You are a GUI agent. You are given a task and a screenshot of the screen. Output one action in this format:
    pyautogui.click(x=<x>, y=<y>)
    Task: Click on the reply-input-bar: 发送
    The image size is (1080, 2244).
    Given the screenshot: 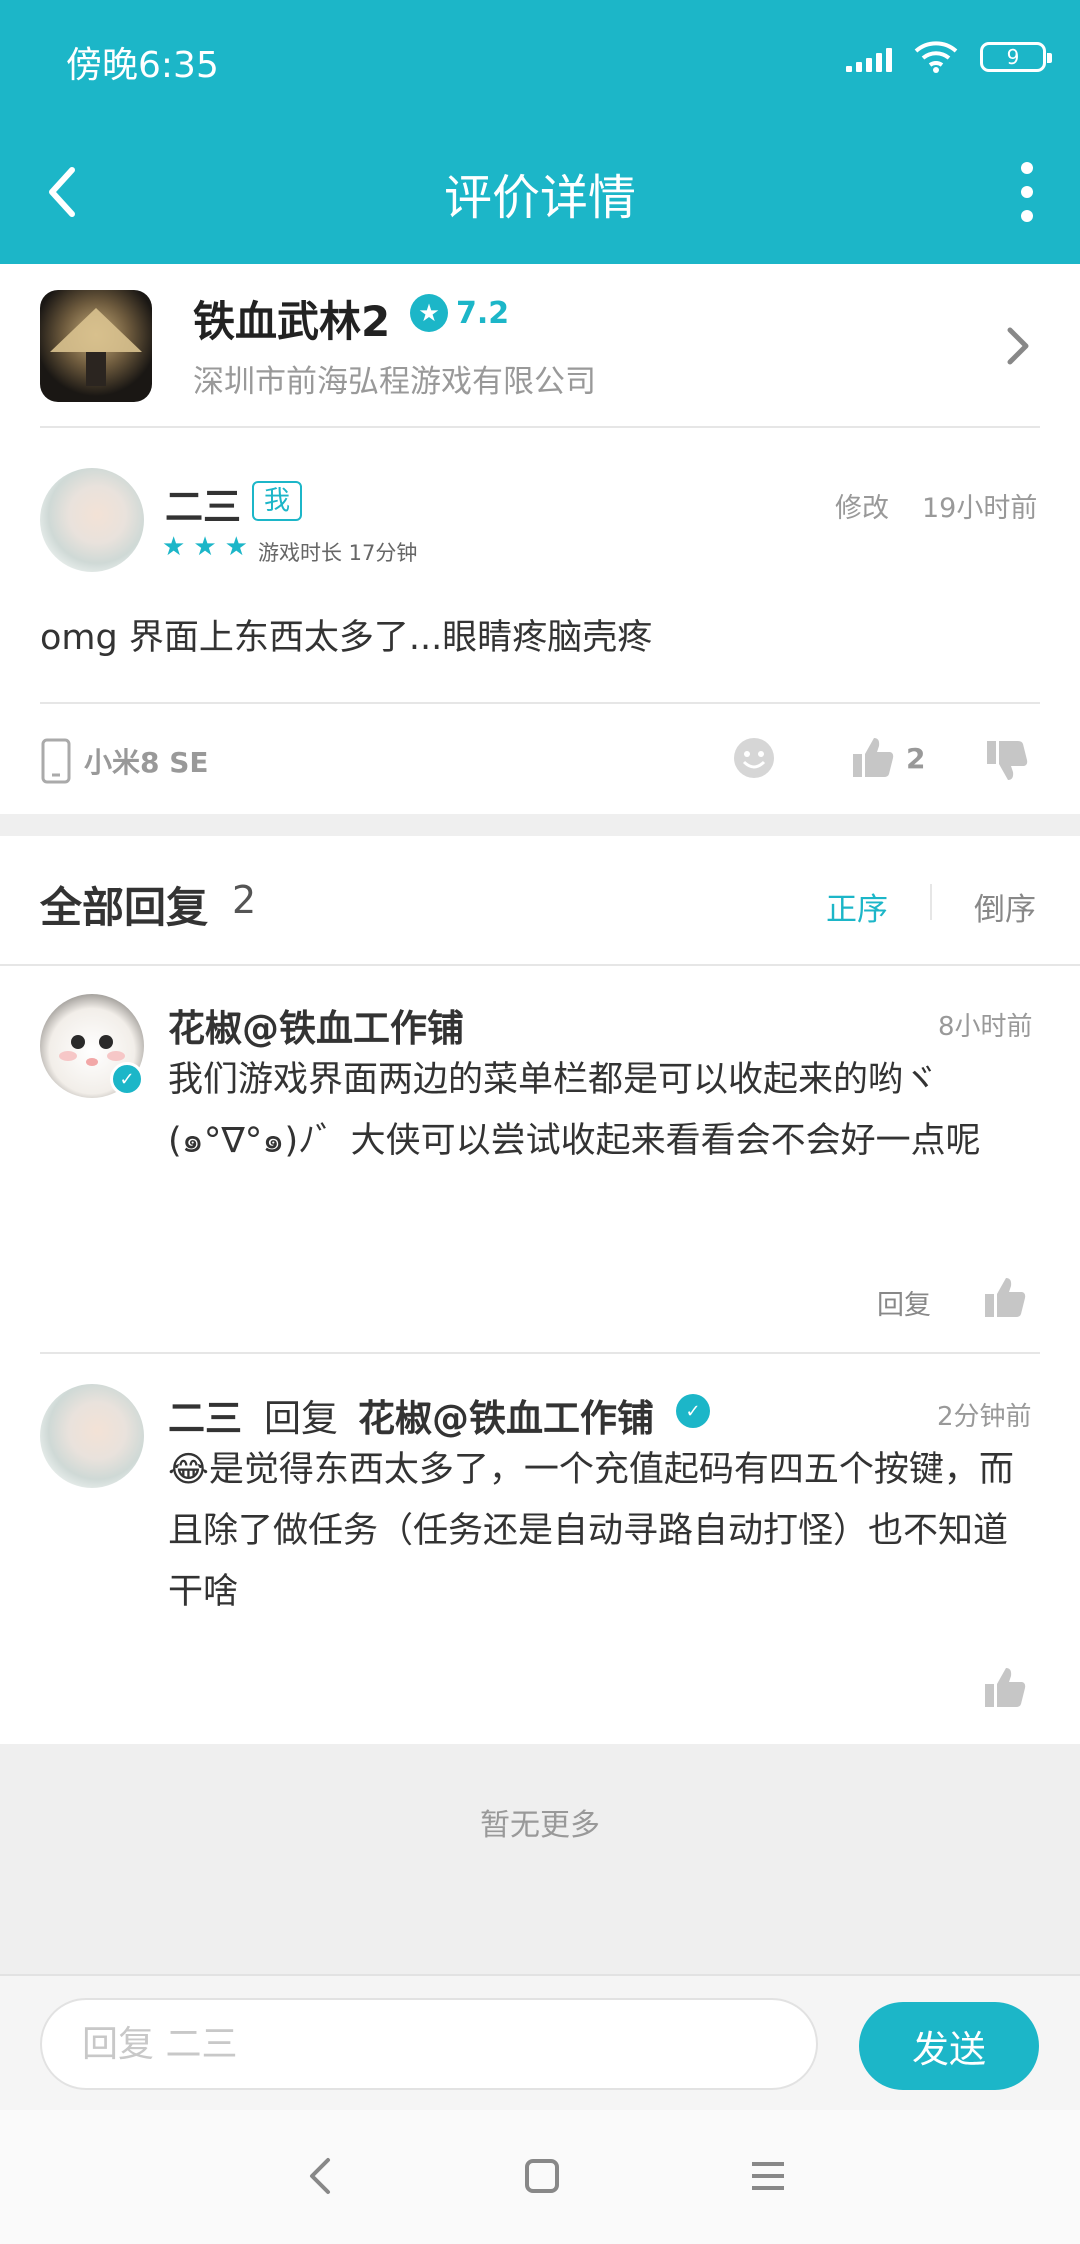 What is the action you would take?
    pyautogui.click(x=540, y=2042)
    